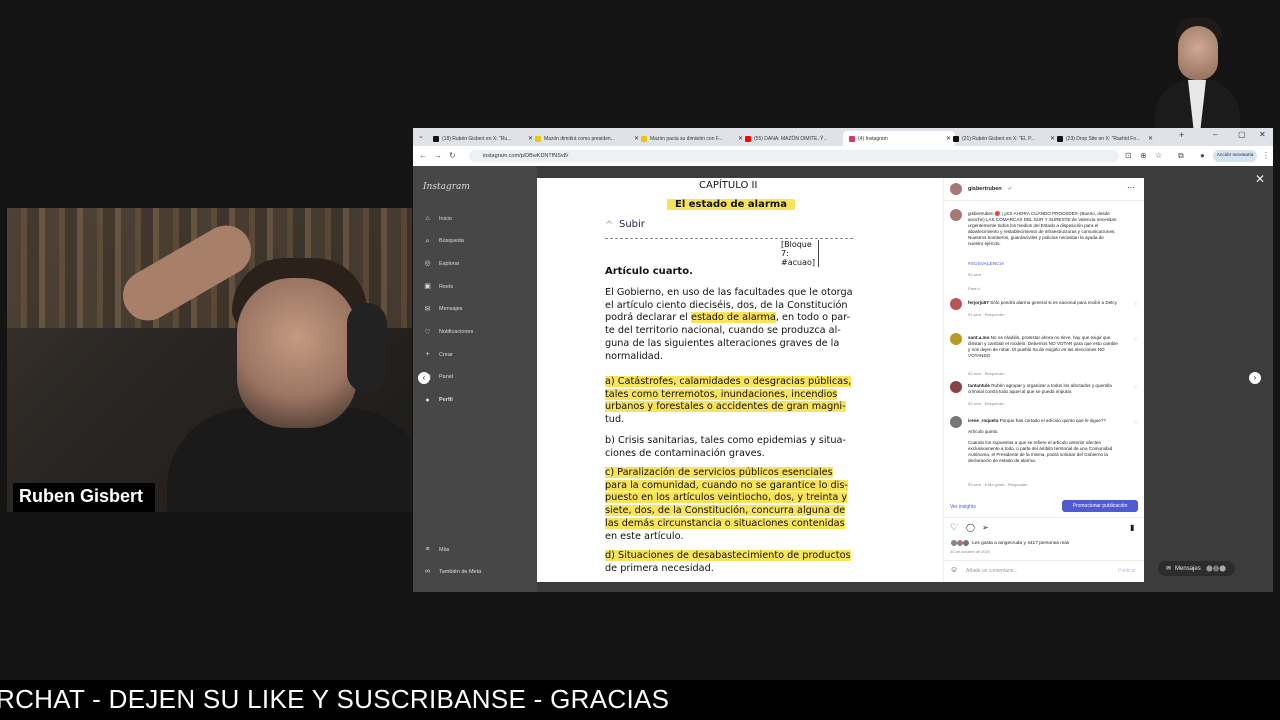  What do you see at coordinates (437, 354) in the screenshot?
I see `sidebar-item: + Crear` at bounding box center [437, 354].